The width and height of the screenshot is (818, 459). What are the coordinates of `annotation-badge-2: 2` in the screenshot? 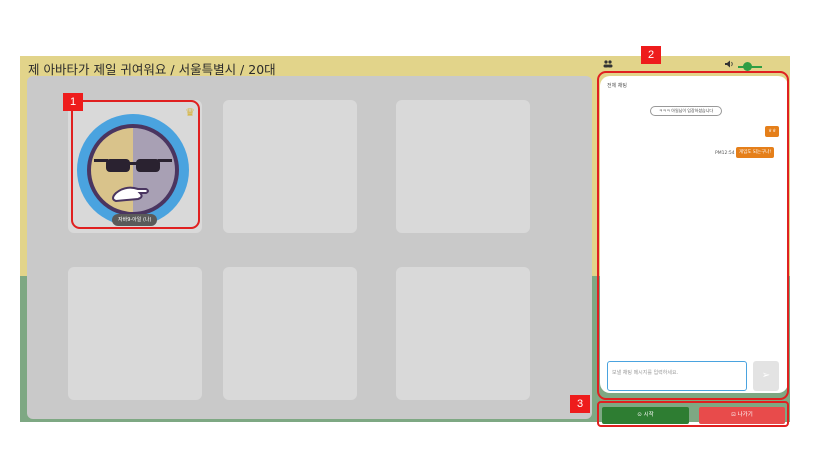 It's located at (651, 55).